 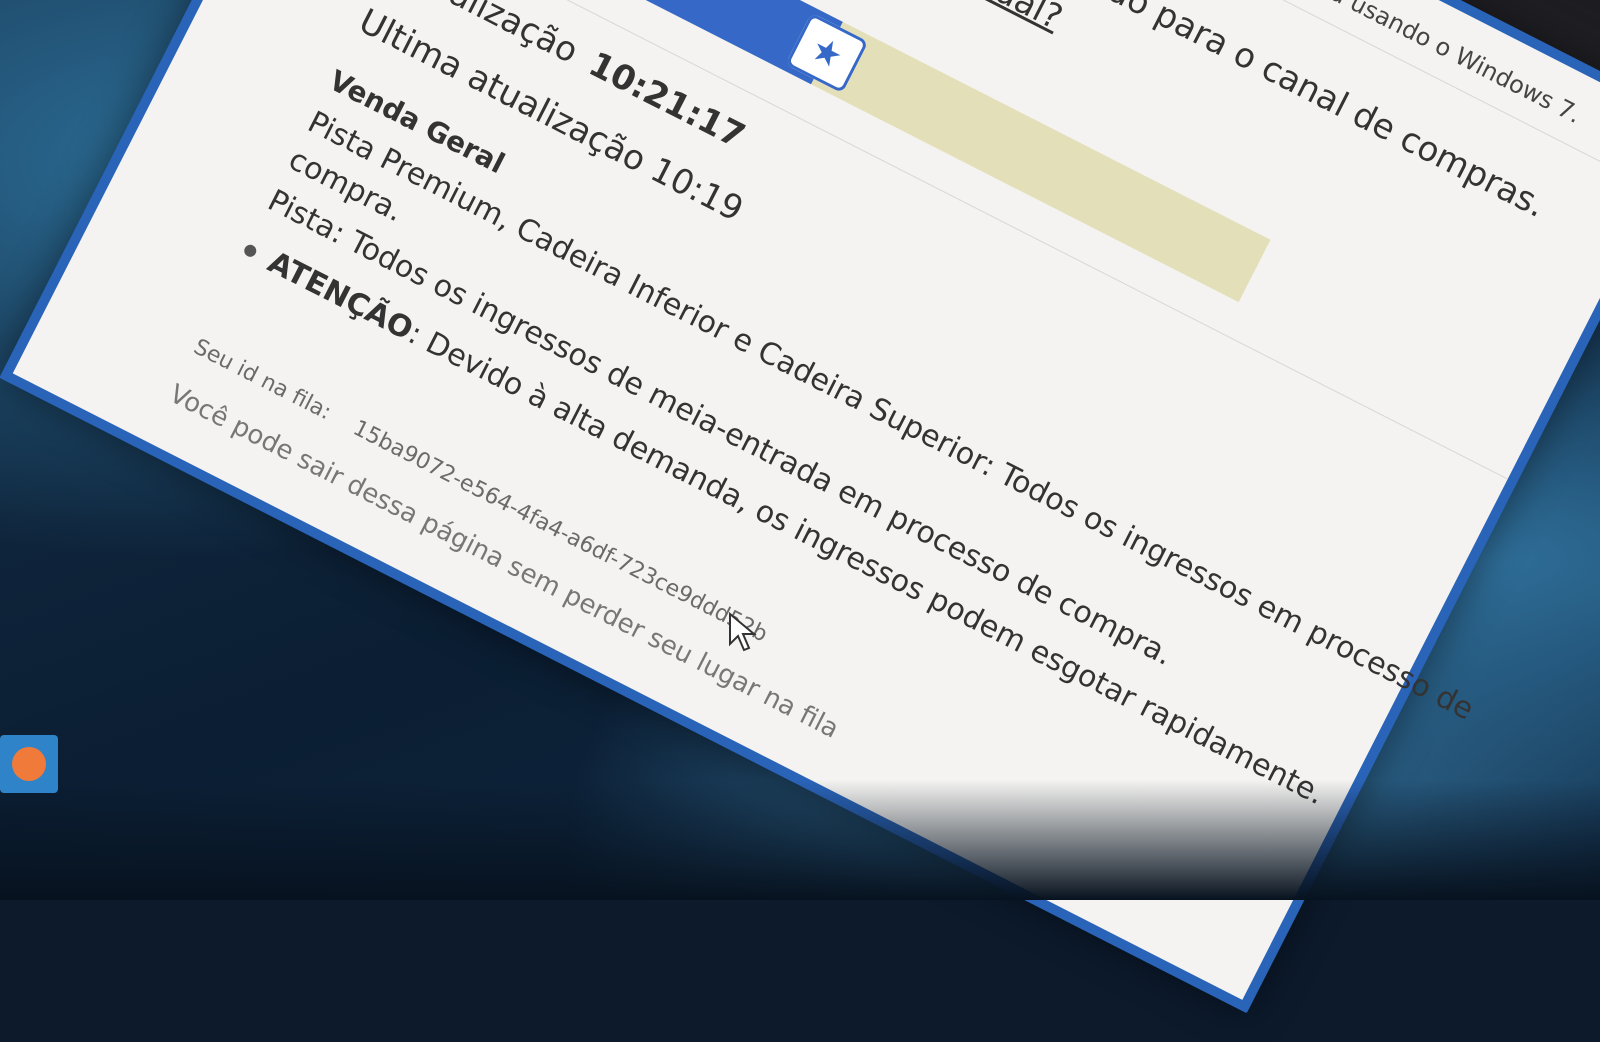 I want to click on screen-bottom-edge, so click(x=800, y=840).